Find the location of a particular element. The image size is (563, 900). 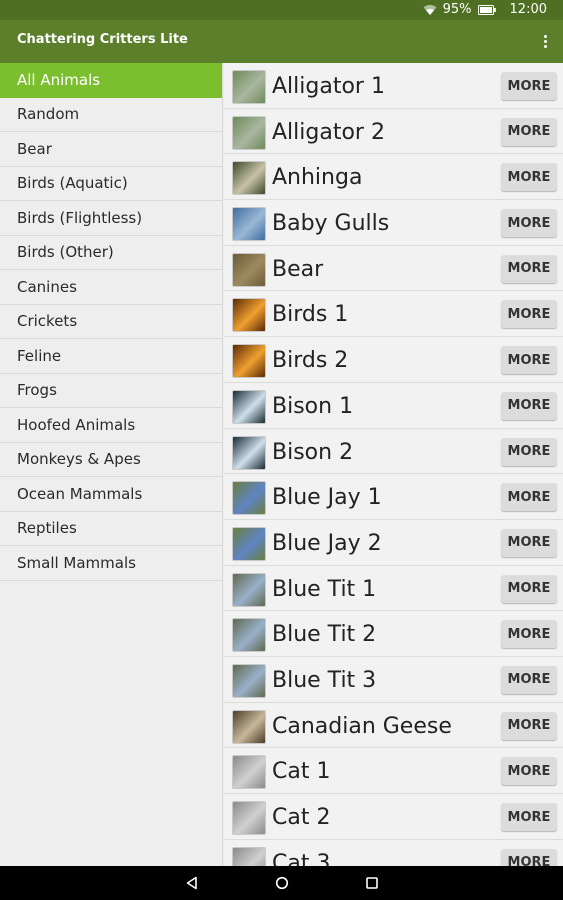

animal-row: Alligator 2 MORE is located at coordinates (393, 132).